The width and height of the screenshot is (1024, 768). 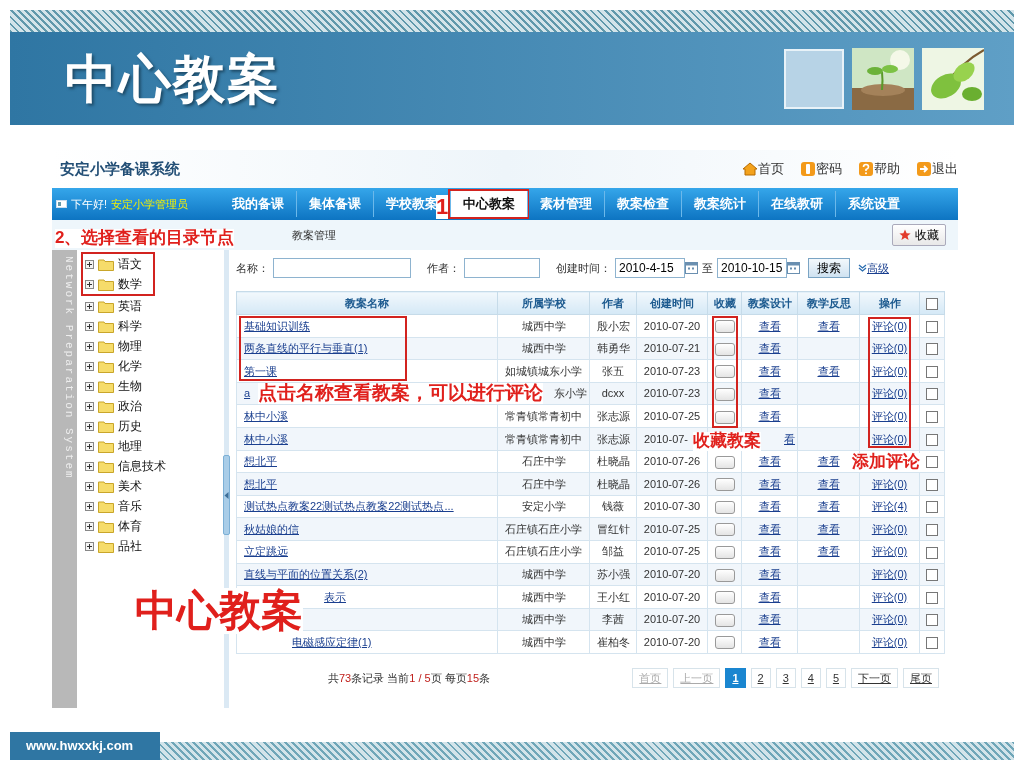 What do you see at coordinates (334, 204) in the screenshot?
I see `nav-tab: 集体备课` at bounding box center [334, 204].